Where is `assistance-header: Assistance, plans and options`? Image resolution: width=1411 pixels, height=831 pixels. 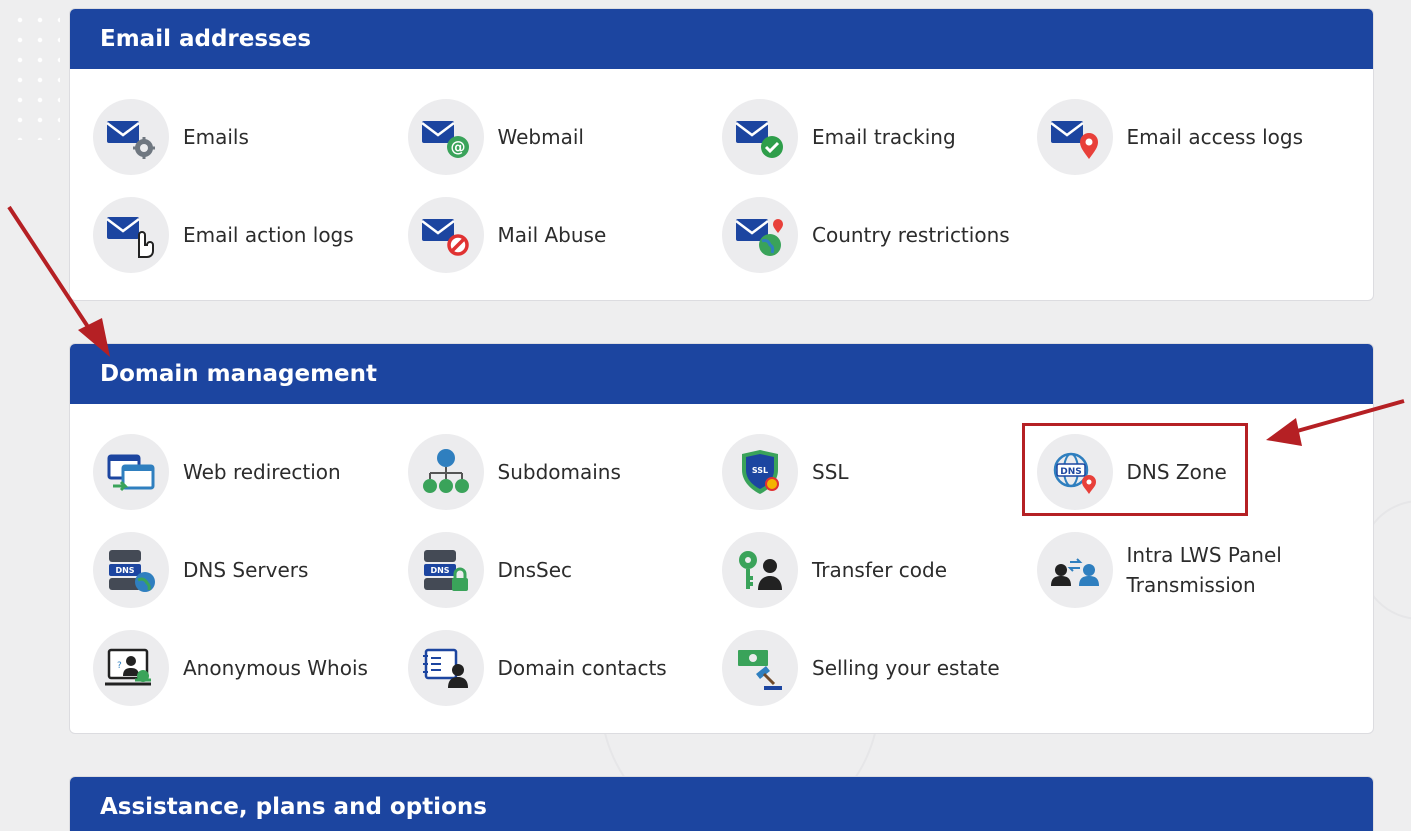 assistance-header: Assistance, plans and options is located at coordinates (721, 804).